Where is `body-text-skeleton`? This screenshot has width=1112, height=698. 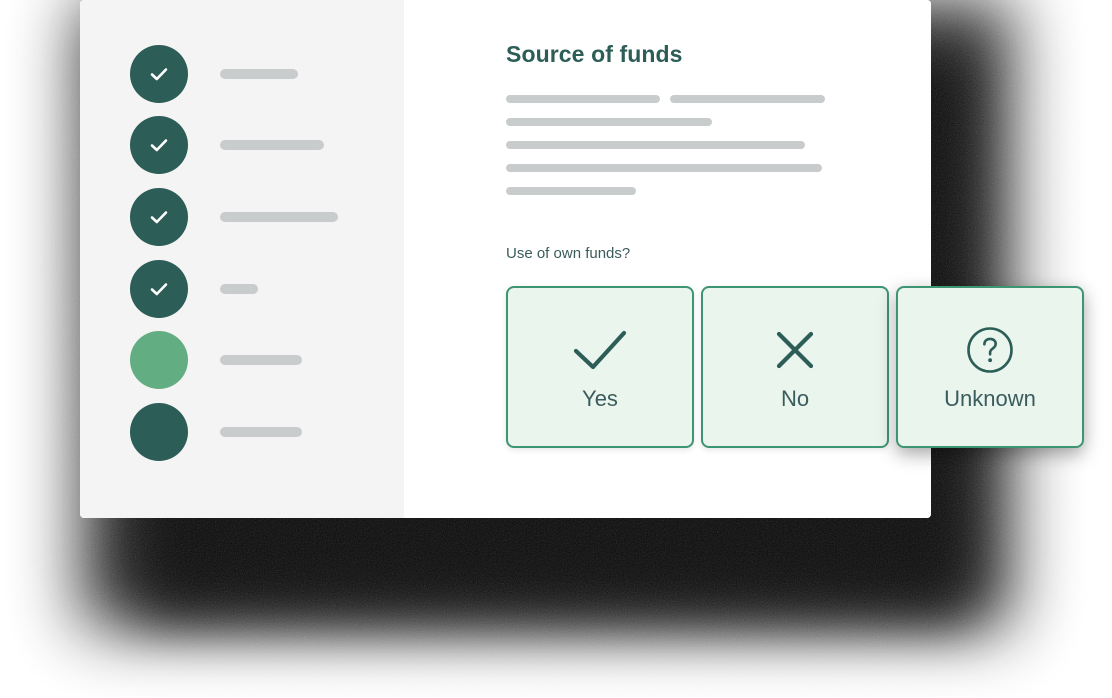
body-text-skeleton is located at coordinates (718, 152).